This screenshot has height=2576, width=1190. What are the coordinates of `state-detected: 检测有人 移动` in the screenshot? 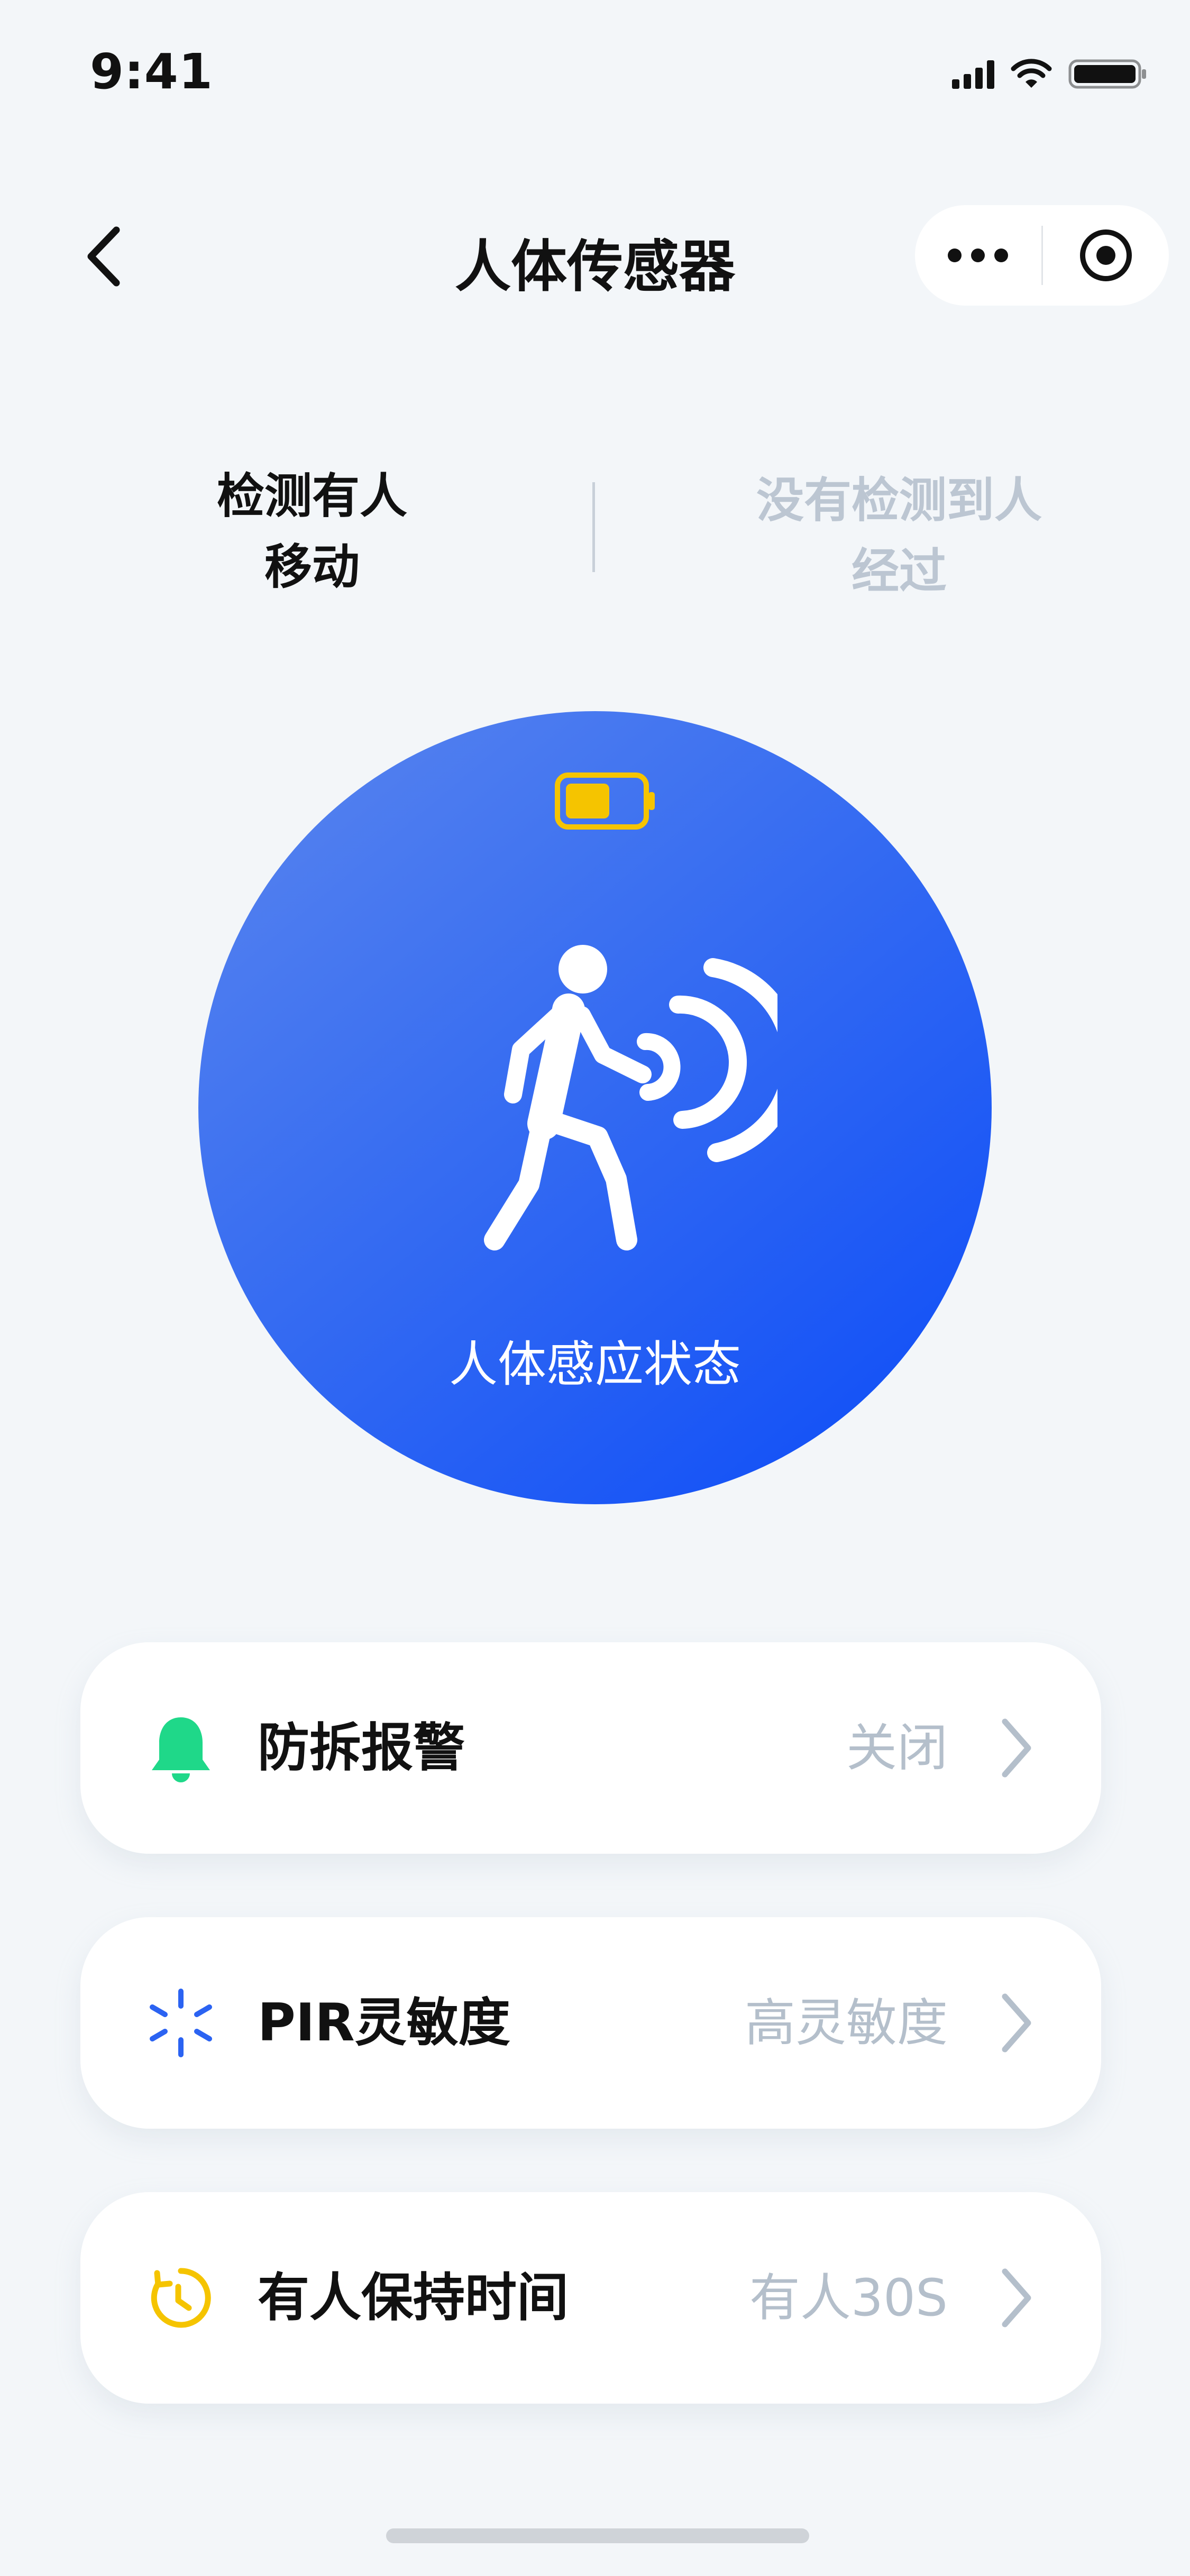 It's located at (312, 532).